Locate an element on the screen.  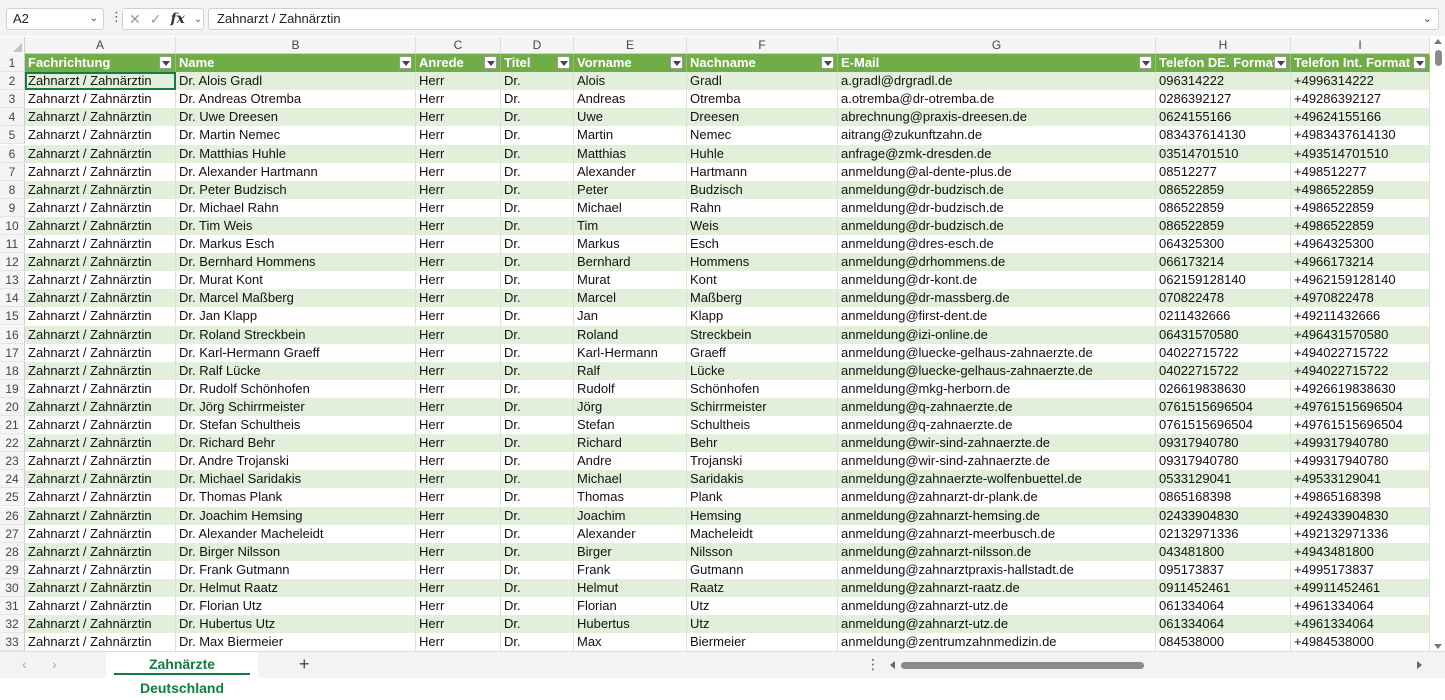
table-cell: Stefan is located at coordinates (630, 425).